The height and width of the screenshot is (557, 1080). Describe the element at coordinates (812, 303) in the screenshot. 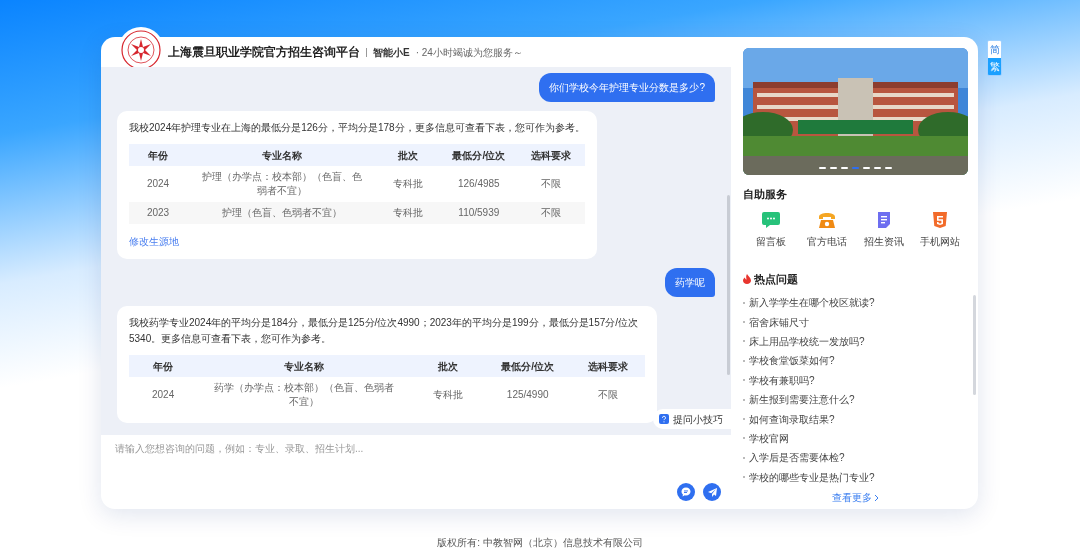

I see `question-link: 新入学学生在哪个校区就读?` at that location.